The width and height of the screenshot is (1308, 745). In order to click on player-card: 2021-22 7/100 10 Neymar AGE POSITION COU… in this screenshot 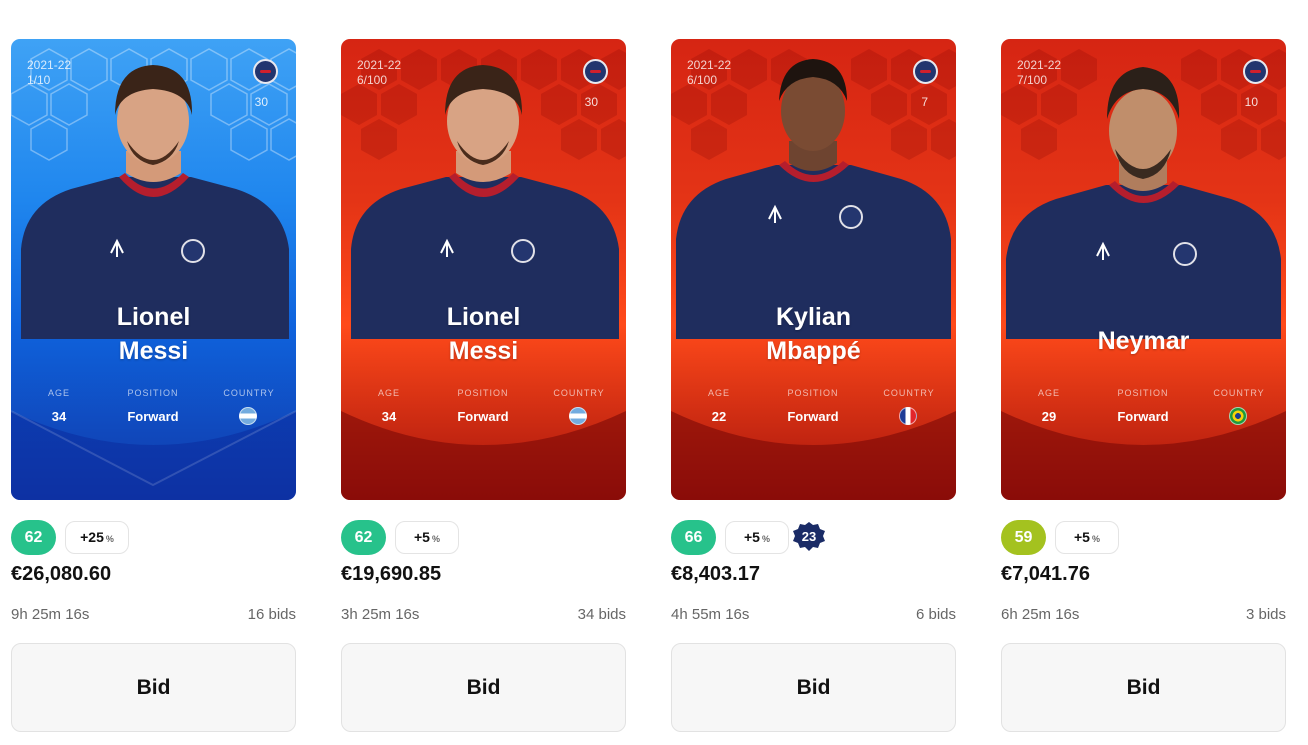, I will do `click(1143, 269)`.